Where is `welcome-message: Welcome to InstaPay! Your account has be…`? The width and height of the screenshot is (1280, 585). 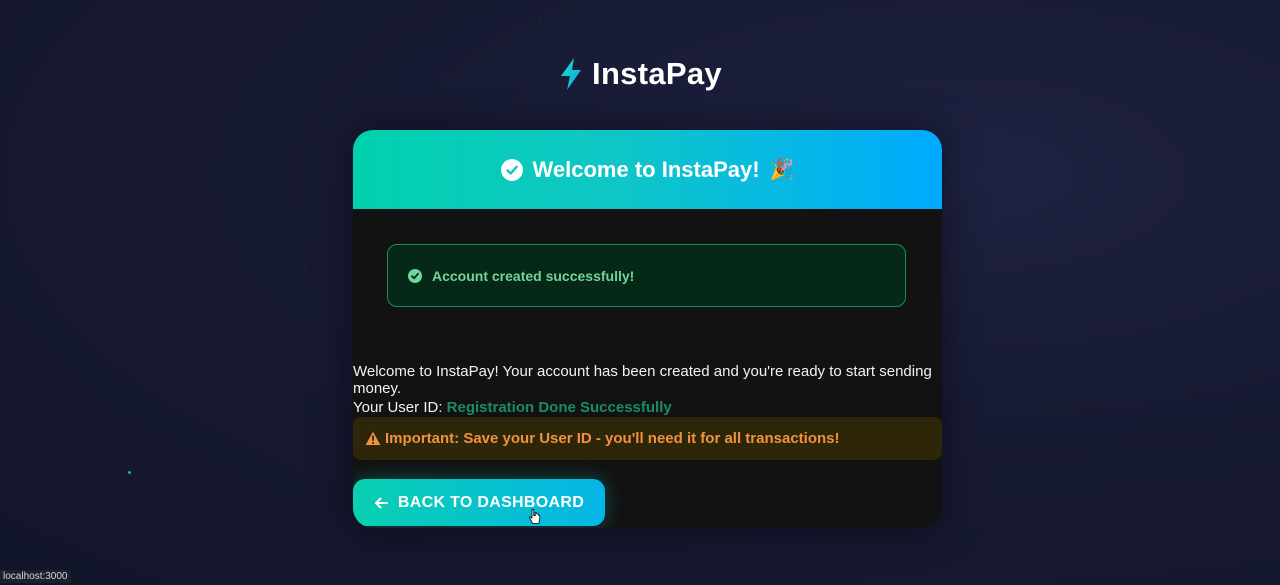
welcome-message: Welcome to InstaPay! Your account has be… is located at coordinates (642, 380).